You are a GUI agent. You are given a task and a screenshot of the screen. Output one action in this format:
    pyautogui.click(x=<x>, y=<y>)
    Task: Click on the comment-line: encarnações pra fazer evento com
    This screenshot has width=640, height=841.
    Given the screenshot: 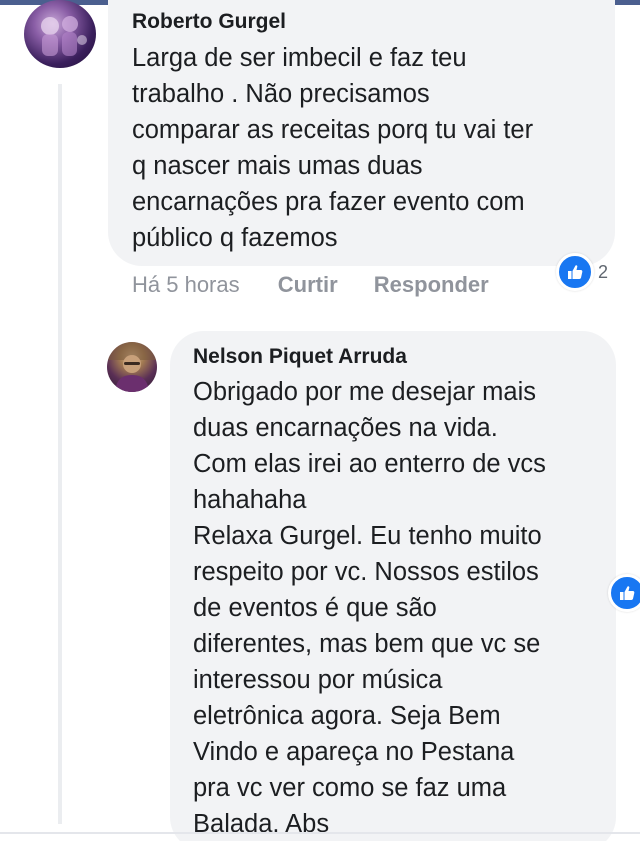 What is the action you would take?
    pyautogui.click(x=328, y=202)
    